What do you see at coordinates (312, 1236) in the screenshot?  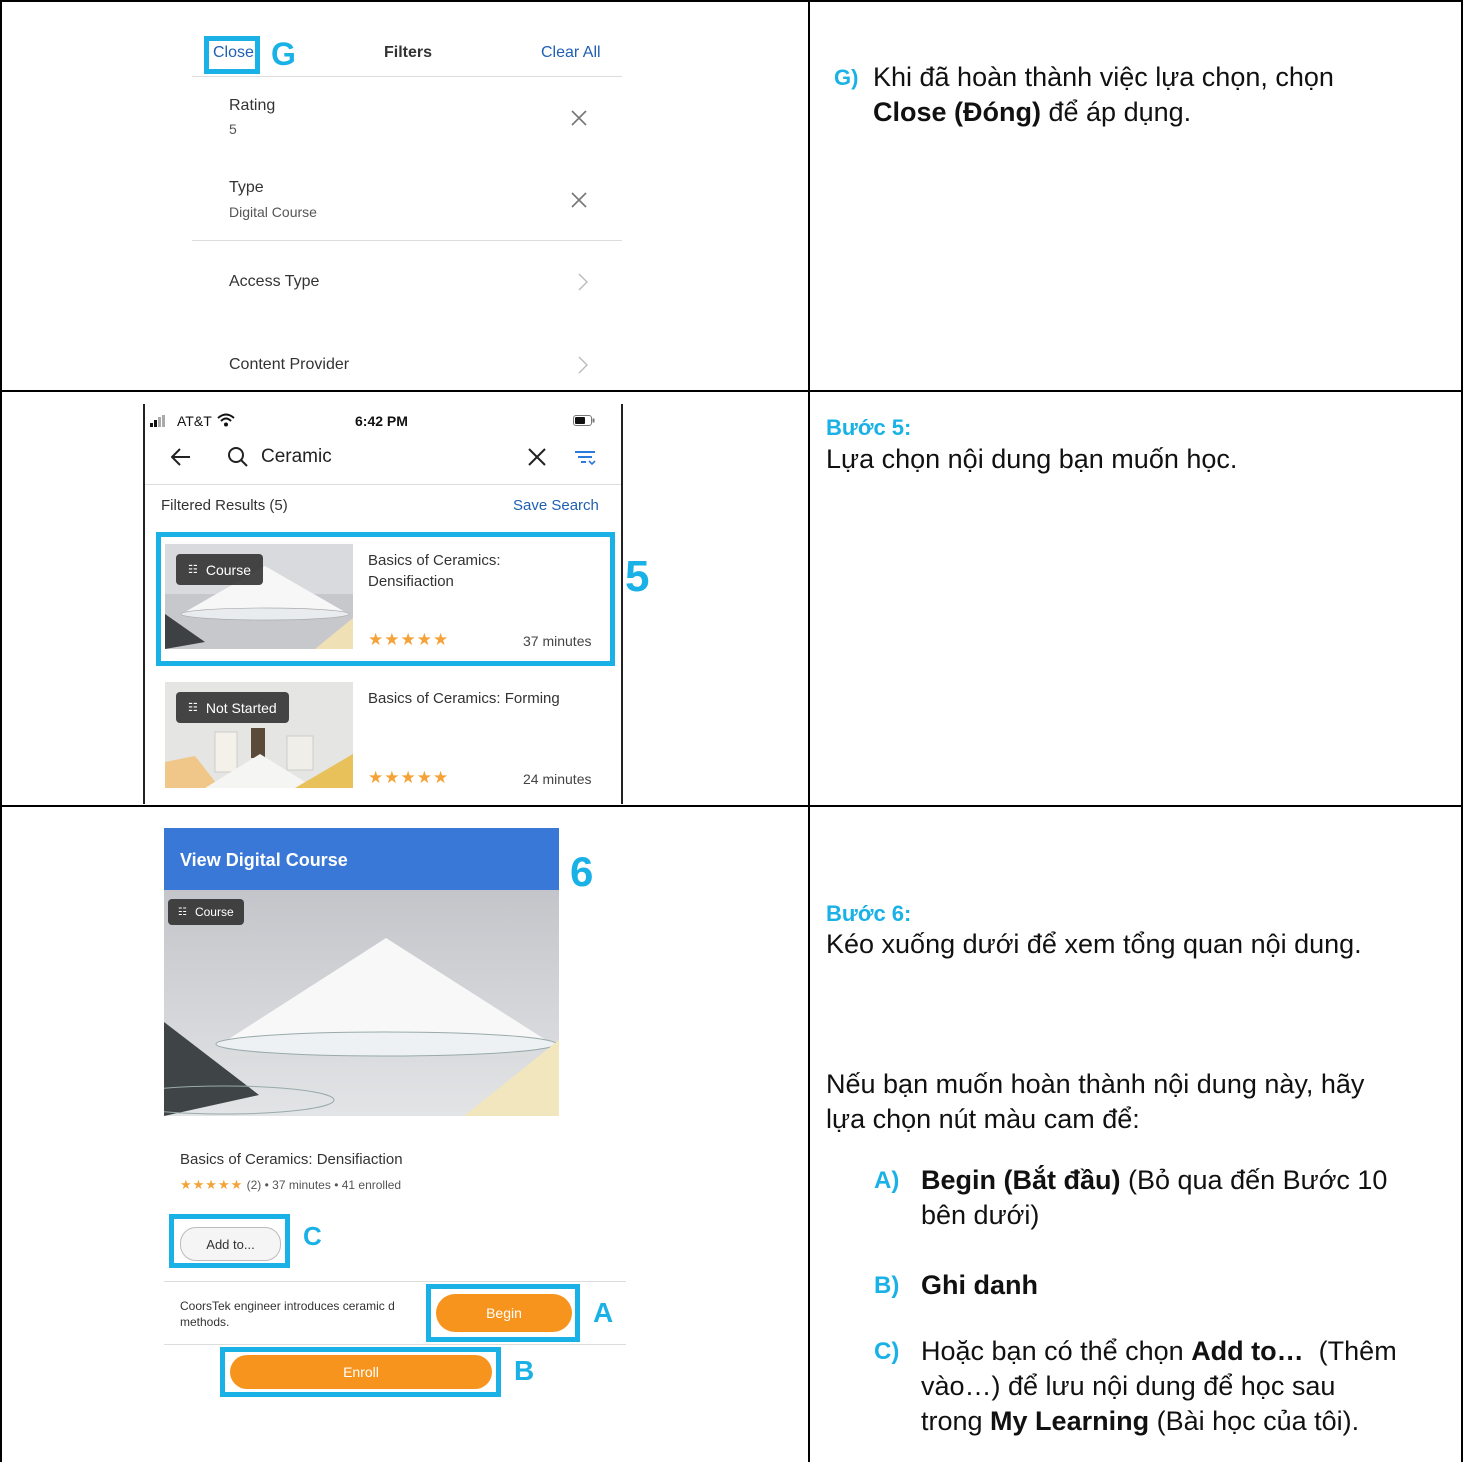 I see `marker-c: C` at bounding box center [312, 1236].